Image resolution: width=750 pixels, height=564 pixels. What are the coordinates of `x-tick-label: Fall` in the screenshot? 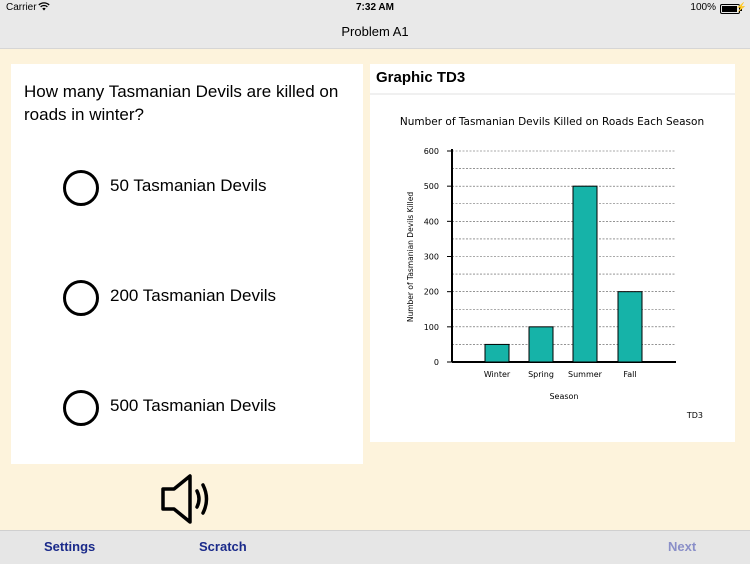 It's located at (629, 374).